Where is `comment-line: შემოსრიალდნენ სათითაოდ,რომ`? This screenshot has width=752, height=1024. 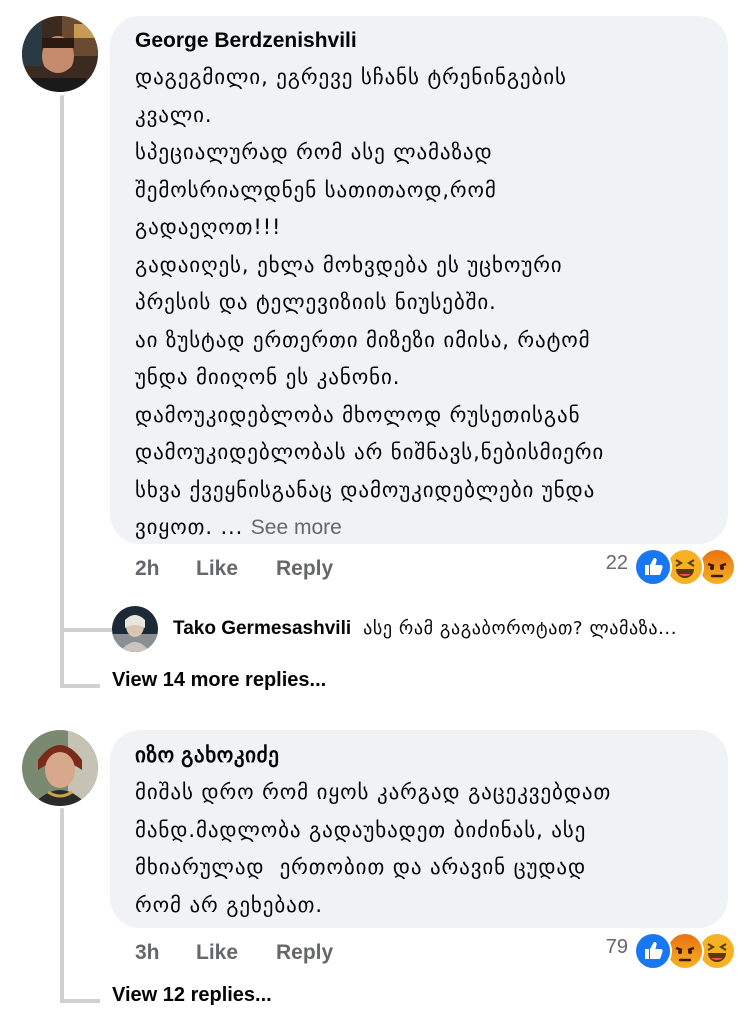
comment-line: შემოსრიალდნენ სათითაოდ,რომ is located at coordinates (316, 189).